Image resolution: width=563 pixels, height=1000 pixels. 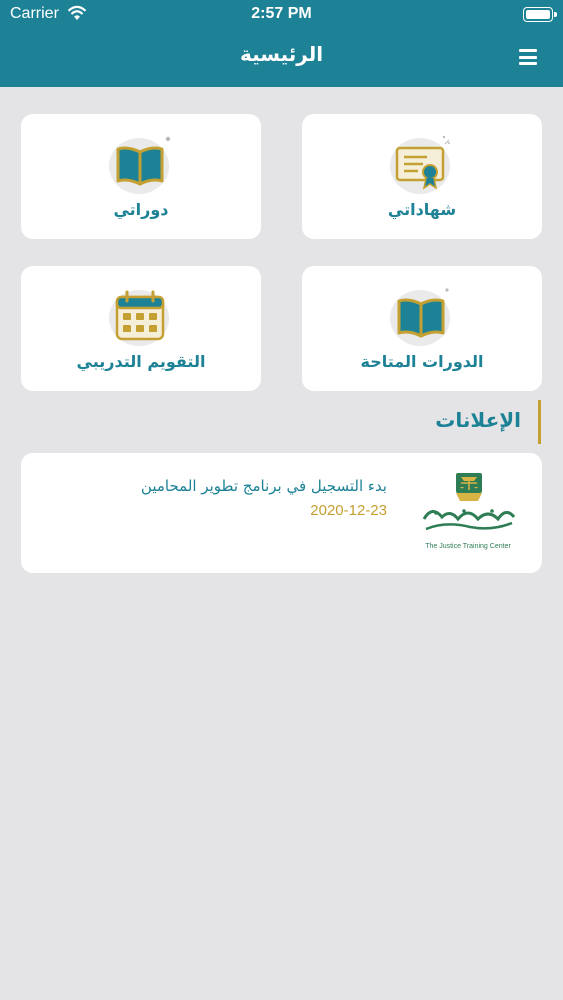 What do you see at coordinates (528, 57) in the screenshot?
I see `menu-icon` at bounding box center [528, 57].